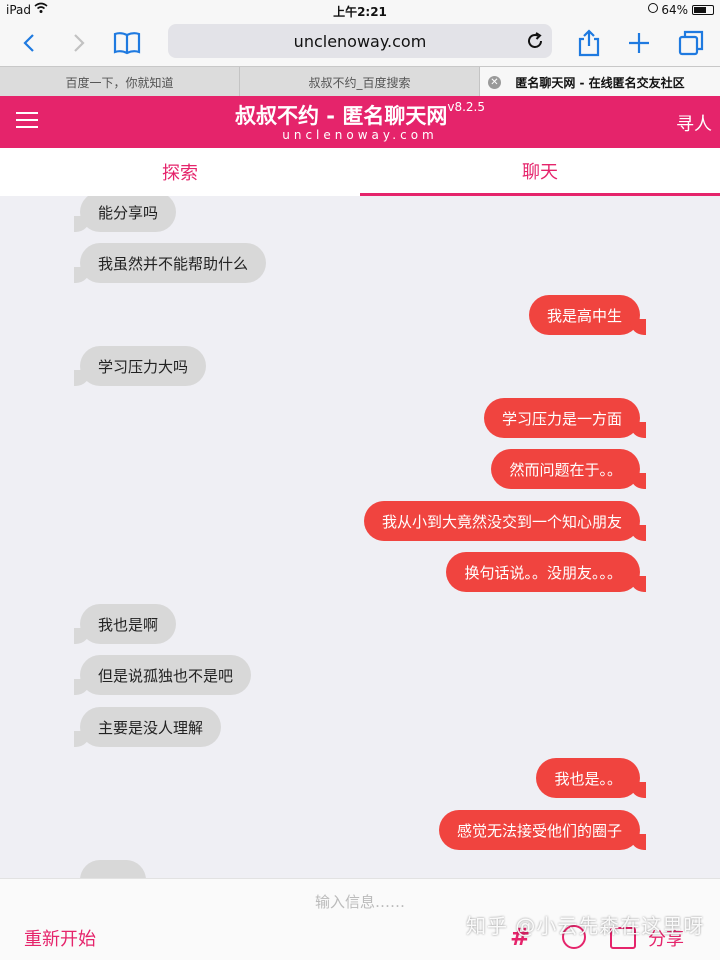 The width and height of the screenshot is (720, 960). Describe the element at coordinates (674, 10) in the screenshot. I see `battery-percent: 64%` at that location.